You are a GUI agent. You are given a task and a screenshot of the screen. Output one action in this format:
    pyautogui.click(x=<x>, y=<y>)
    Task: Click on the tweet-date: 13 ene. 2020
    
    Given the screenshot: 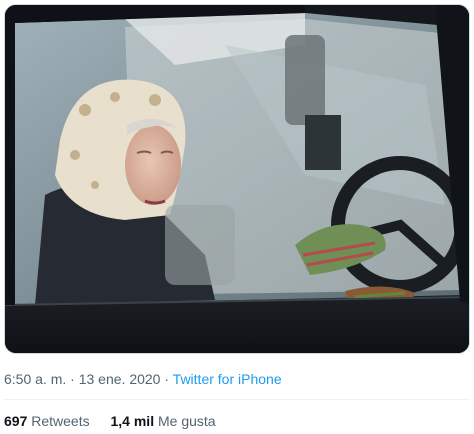 What is the action you would take?
    pyautogui.click(x=120, y=379)
    